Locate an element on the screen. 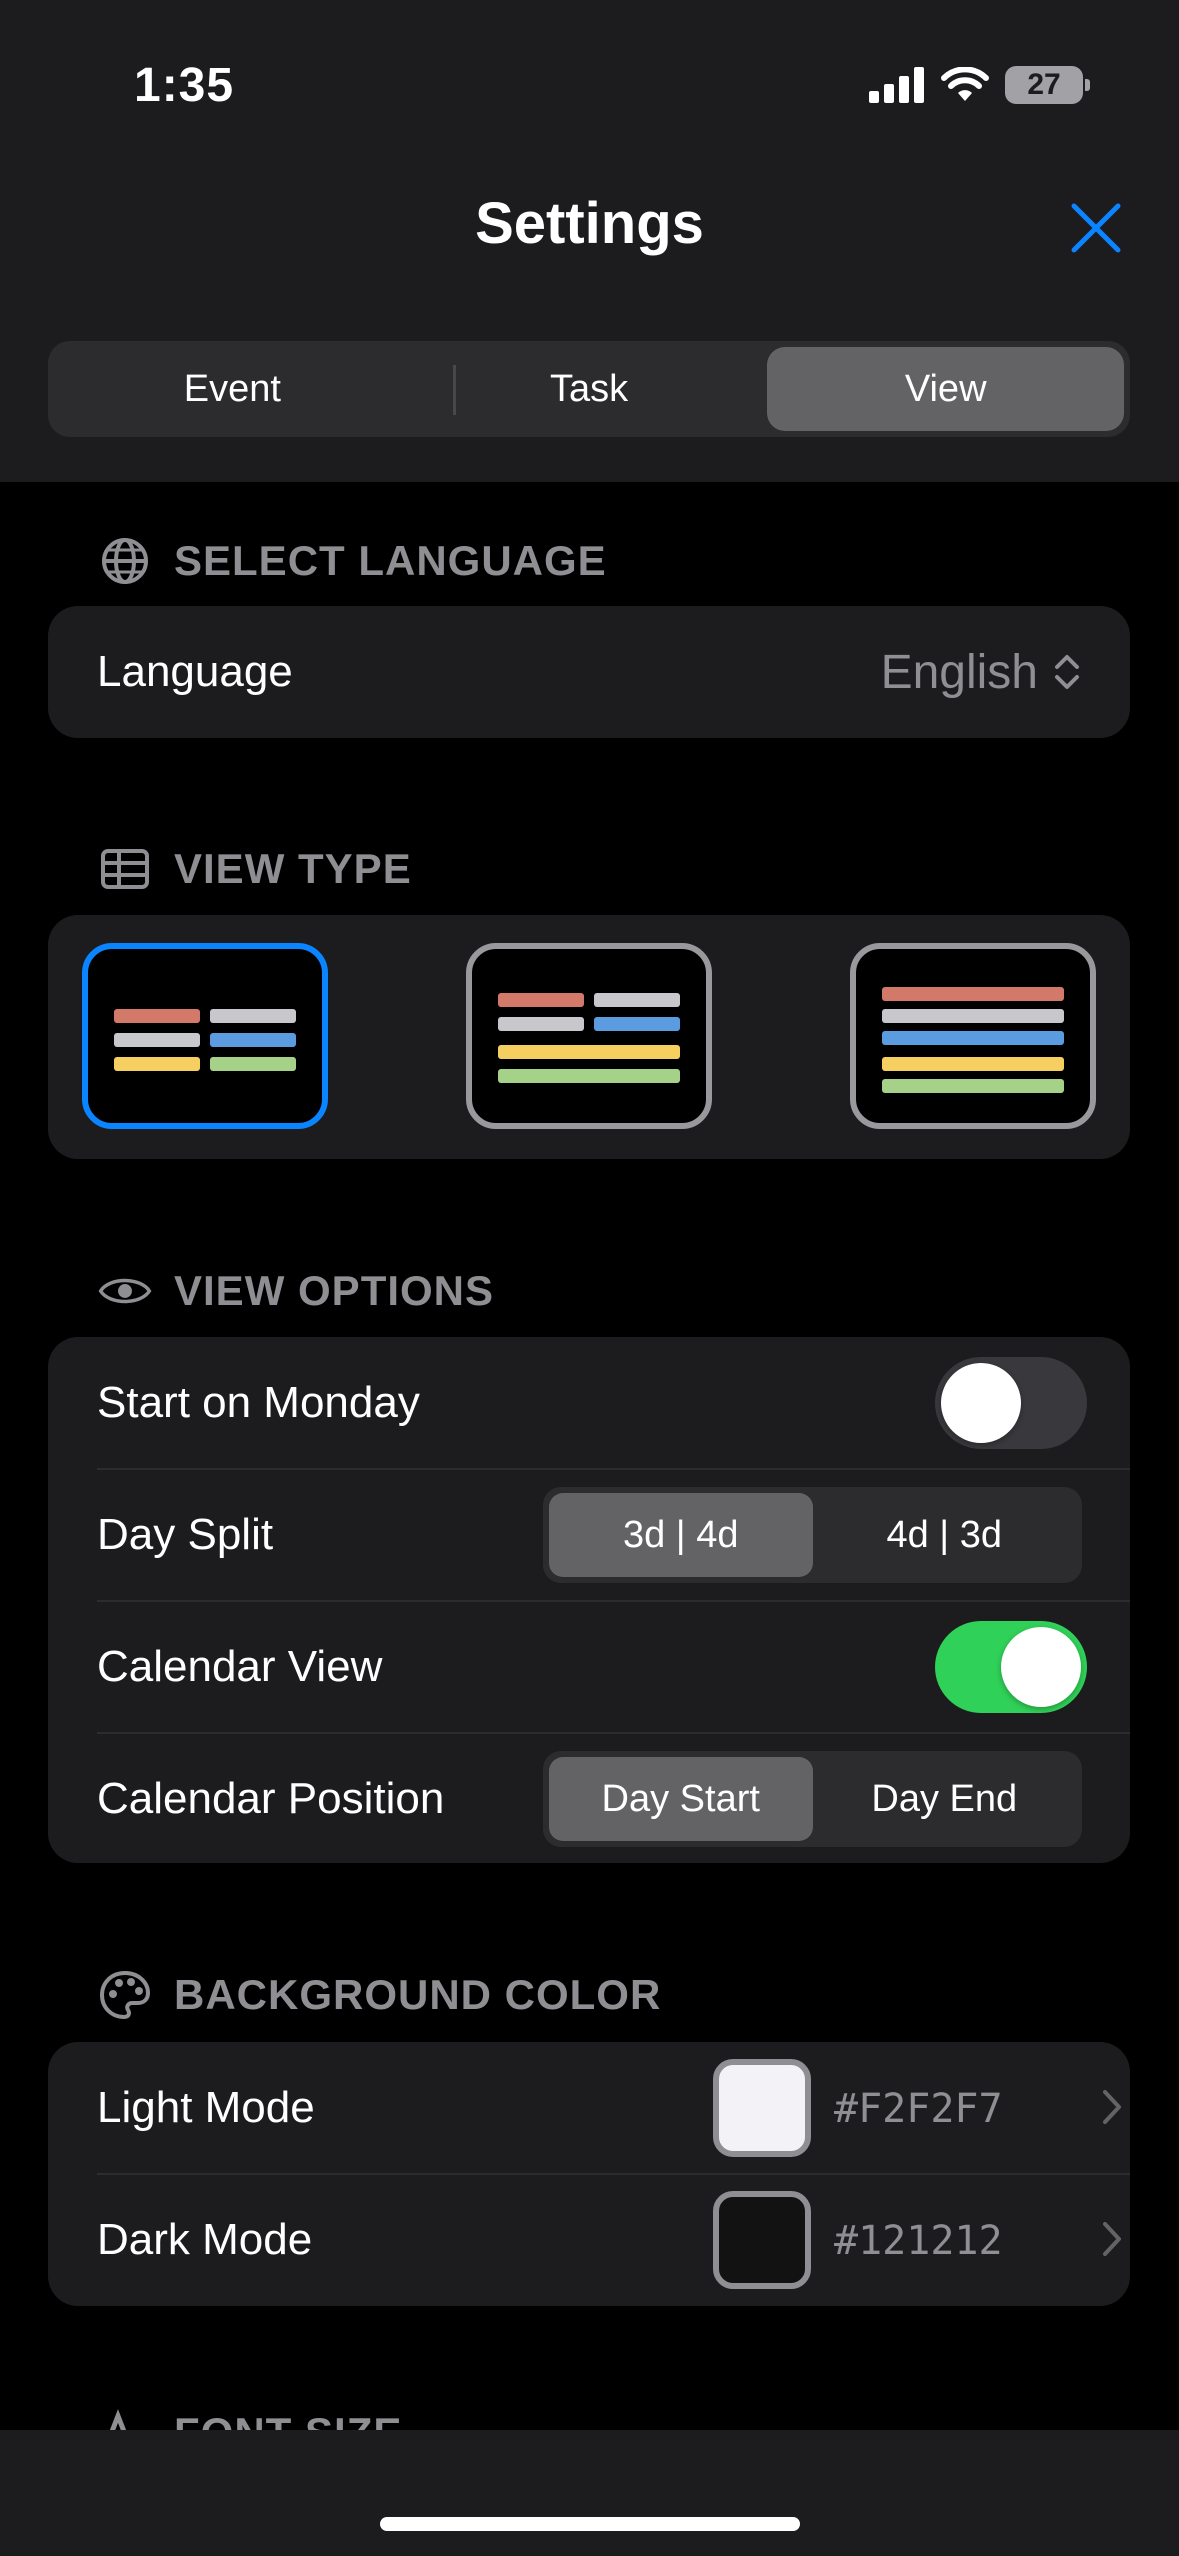 The height and width of the screenshot is (2556, 1179). status-icons: 27 is located at coordinates (979, 85).